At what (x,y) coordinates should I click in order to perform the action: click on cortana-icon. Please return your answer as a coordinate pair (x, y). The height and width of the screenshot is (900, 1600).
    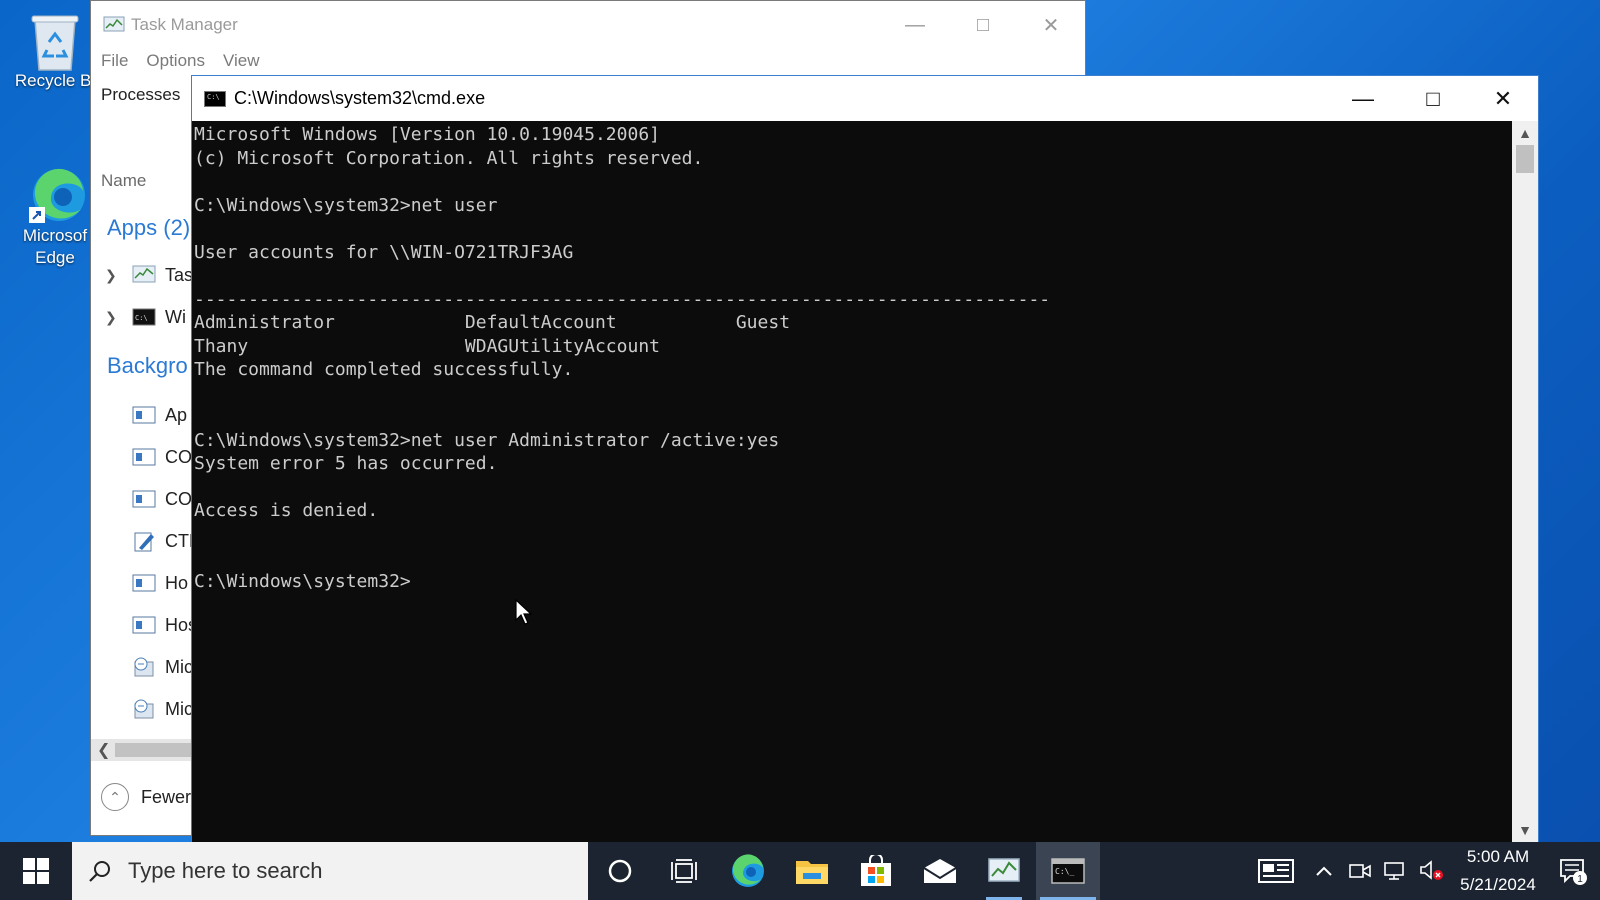
    Looking at the image, I should click on (620, 871).